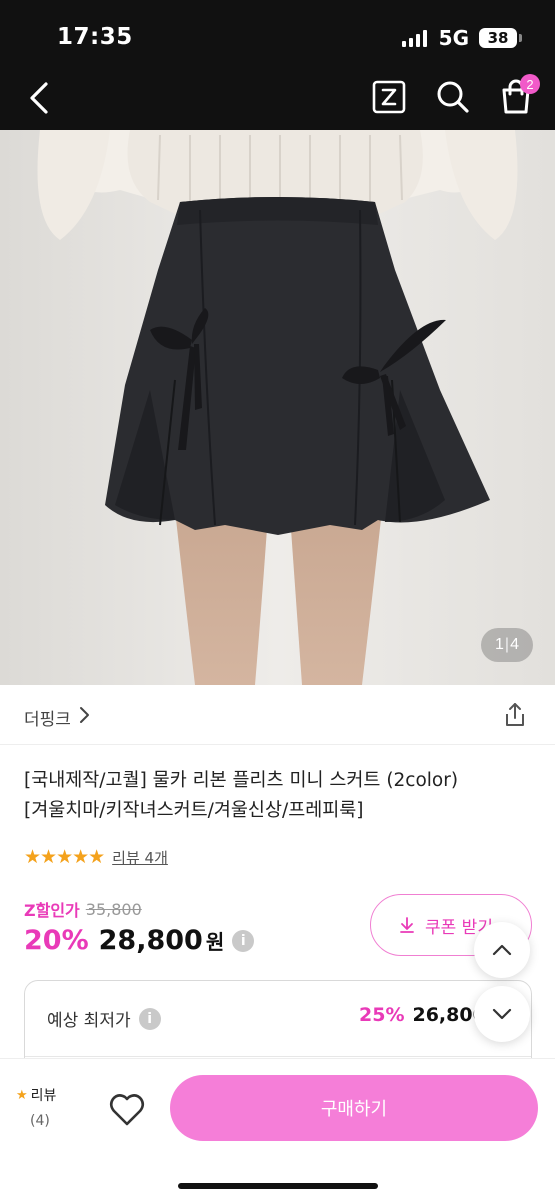 This screenshot has width=555, height=1200. What do you see at coordinates (95, 37) in the screenshot?
I see `status-time: 17:35` at bounding box center [95, 37].